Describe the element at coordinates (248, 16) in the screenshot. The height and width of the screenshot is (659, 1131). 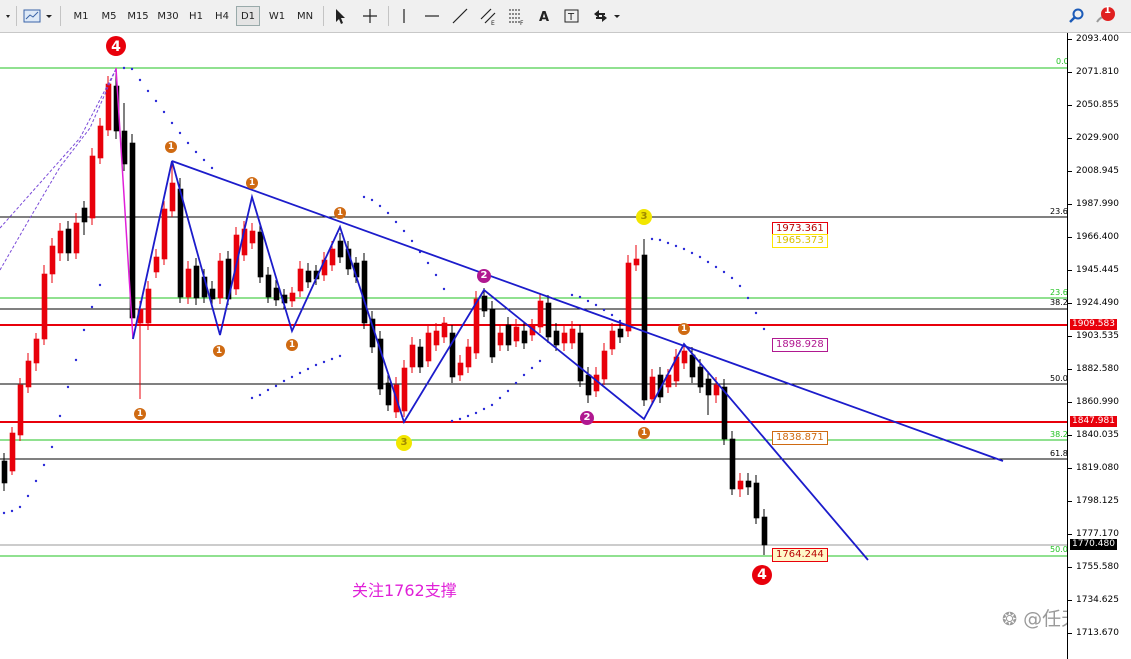
I see `timeframe-d1-button: D1` at that location.